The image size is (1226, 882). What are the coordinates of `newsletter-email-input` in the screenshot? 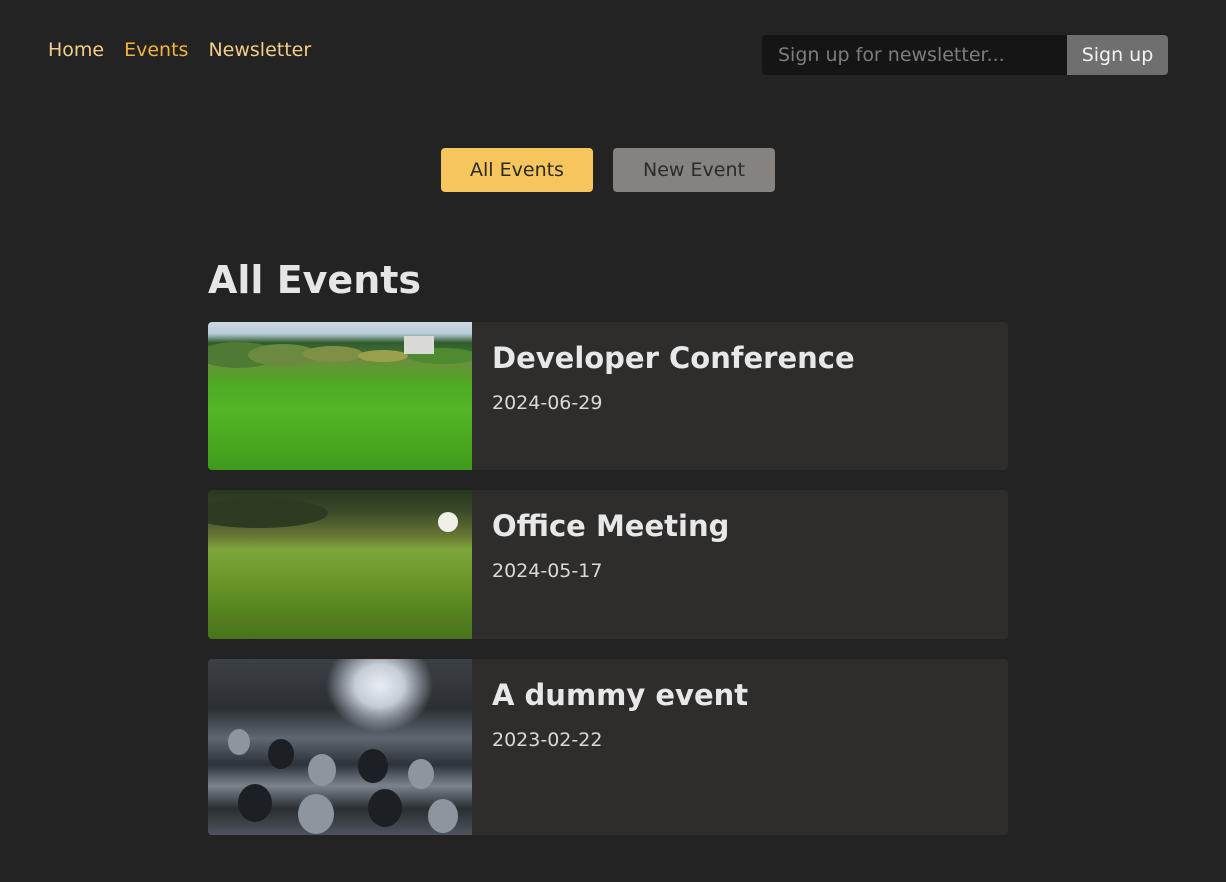 It's located at (914, 55).